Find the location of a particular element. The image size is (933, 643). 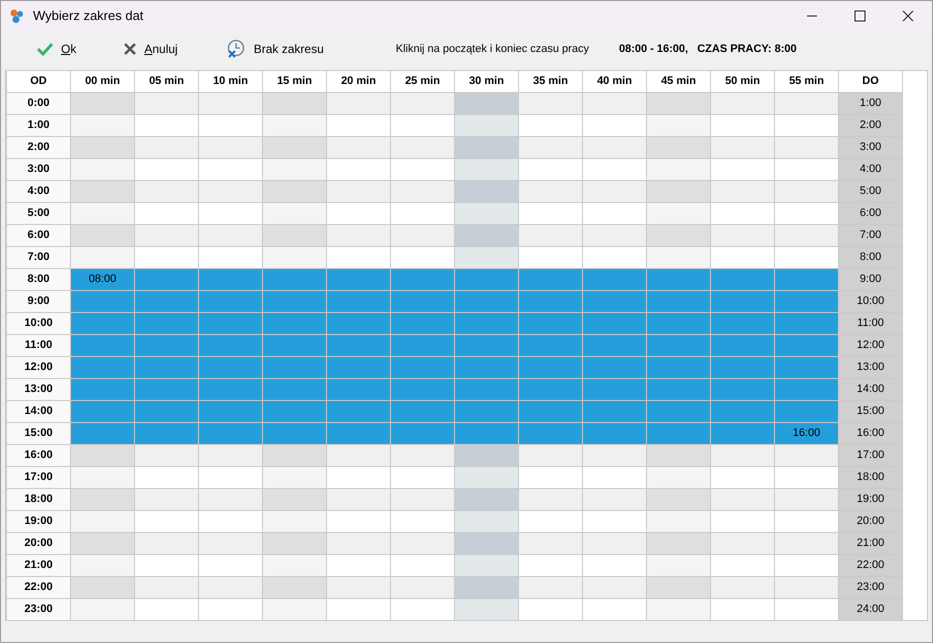

maximize-icon is located at coordinates (860, 16).